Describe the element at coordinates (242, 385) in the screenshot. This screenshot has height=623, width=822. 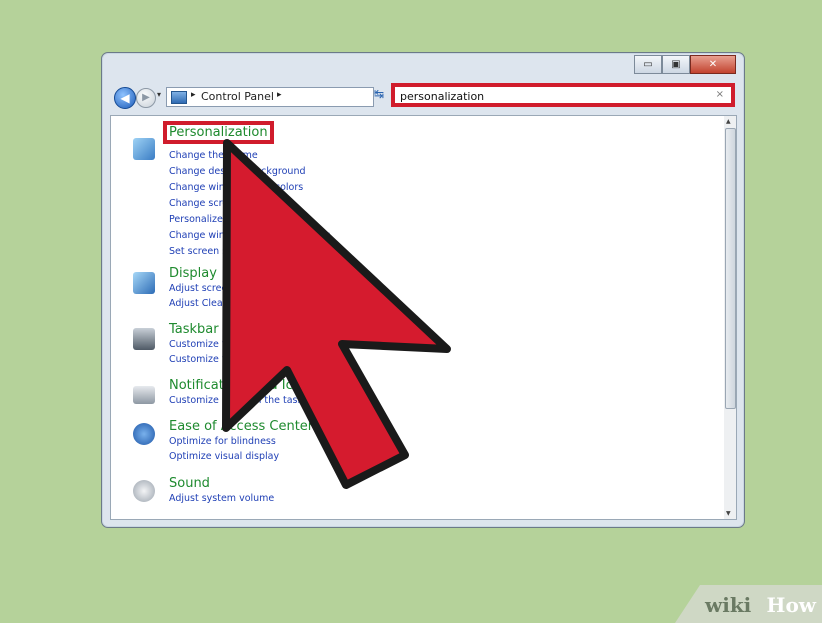
I see `result-title: Notification Area Icons` at that location.